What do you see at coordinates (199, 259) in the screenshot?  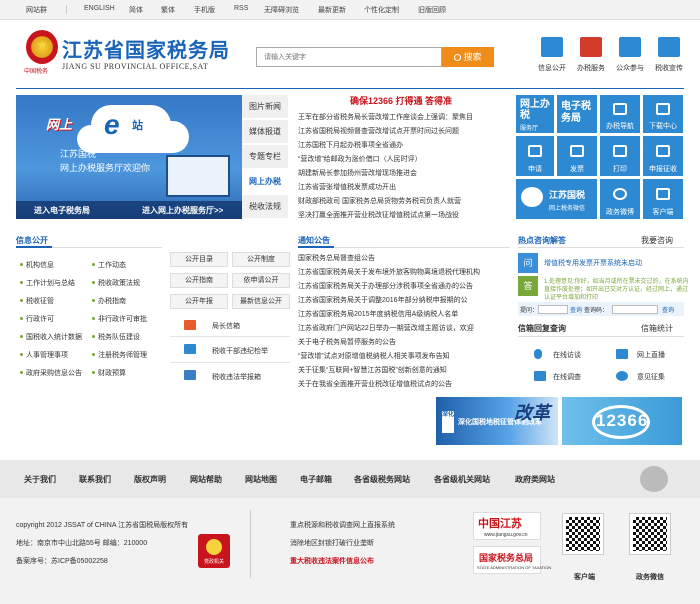 I see `disclosure-catalog-button: 公开目录` at bounding box center [199, 259].